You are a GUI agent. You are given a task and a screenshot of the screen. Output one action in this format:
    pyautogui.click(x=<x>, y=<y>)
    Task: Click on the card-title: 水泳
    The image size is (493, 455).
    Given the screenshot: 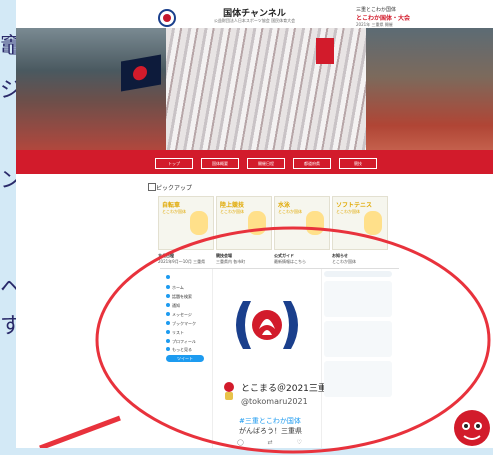 What is the action you would take?
    pyautogui.click(x=284, y=205)
    